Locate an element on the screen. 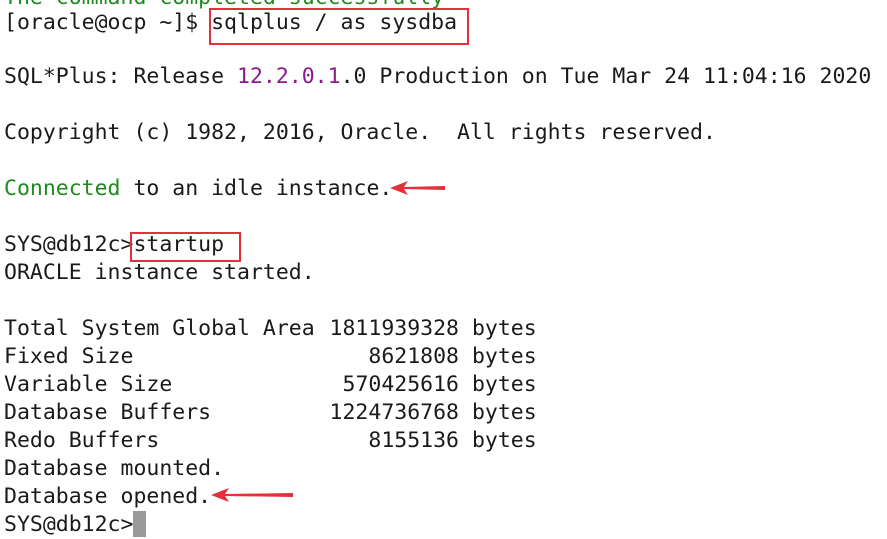  sga-value: 570425616 is located at coordinates (401, 384).